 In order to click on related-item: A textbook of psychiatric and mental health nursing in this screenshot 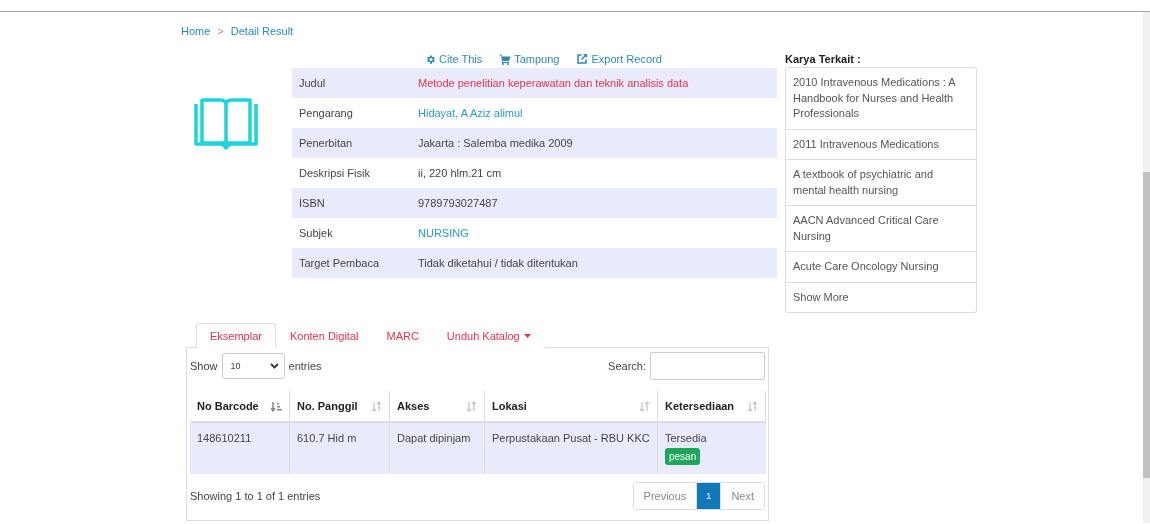, I will do `click(881, 182)`.